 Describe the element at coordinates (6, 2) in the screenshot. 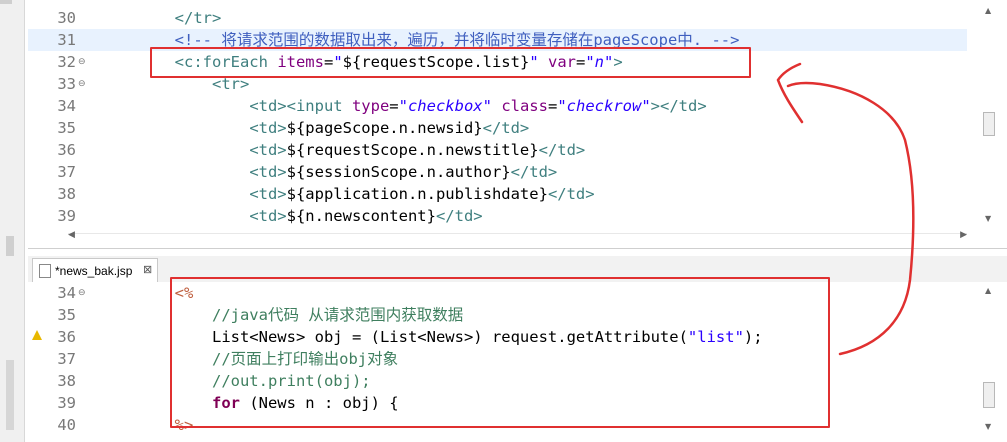

I see `outer-scroll-marker` at that location.